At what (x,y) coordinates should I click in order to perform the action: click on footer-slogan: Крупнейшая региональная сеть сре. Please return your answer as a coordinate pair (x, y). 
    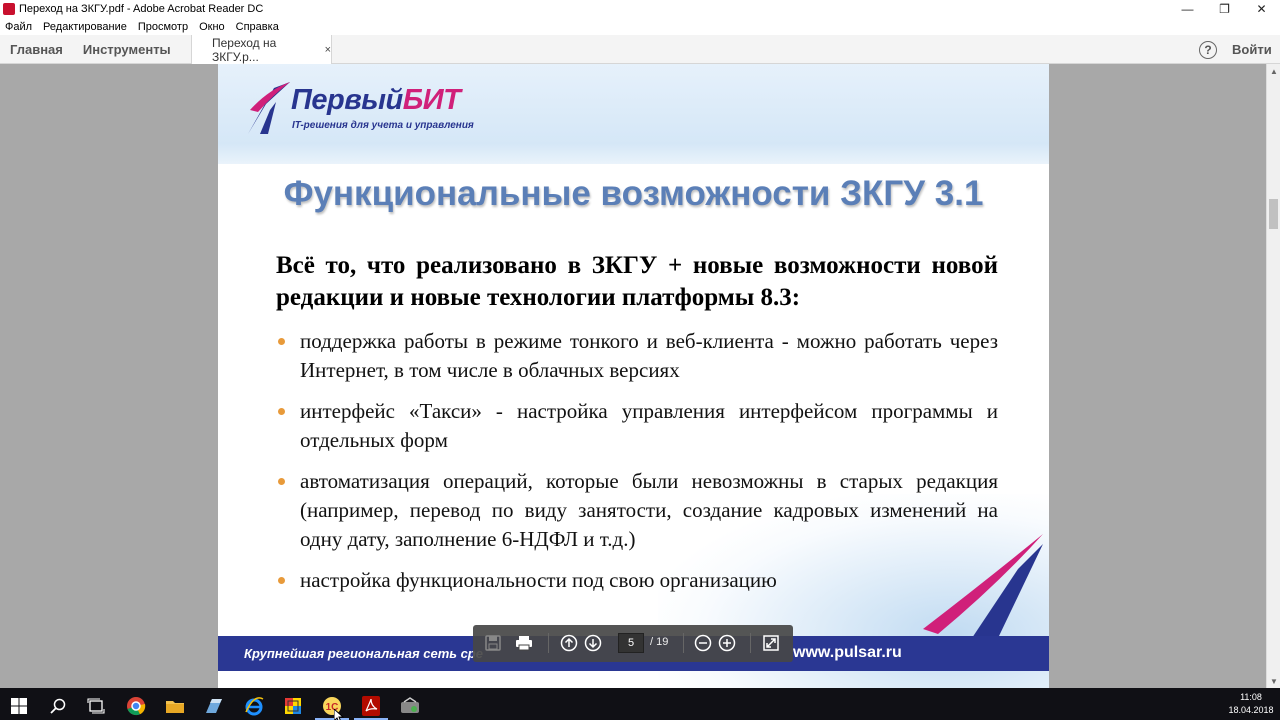
    Looking at the image, I should click on (363, 653).